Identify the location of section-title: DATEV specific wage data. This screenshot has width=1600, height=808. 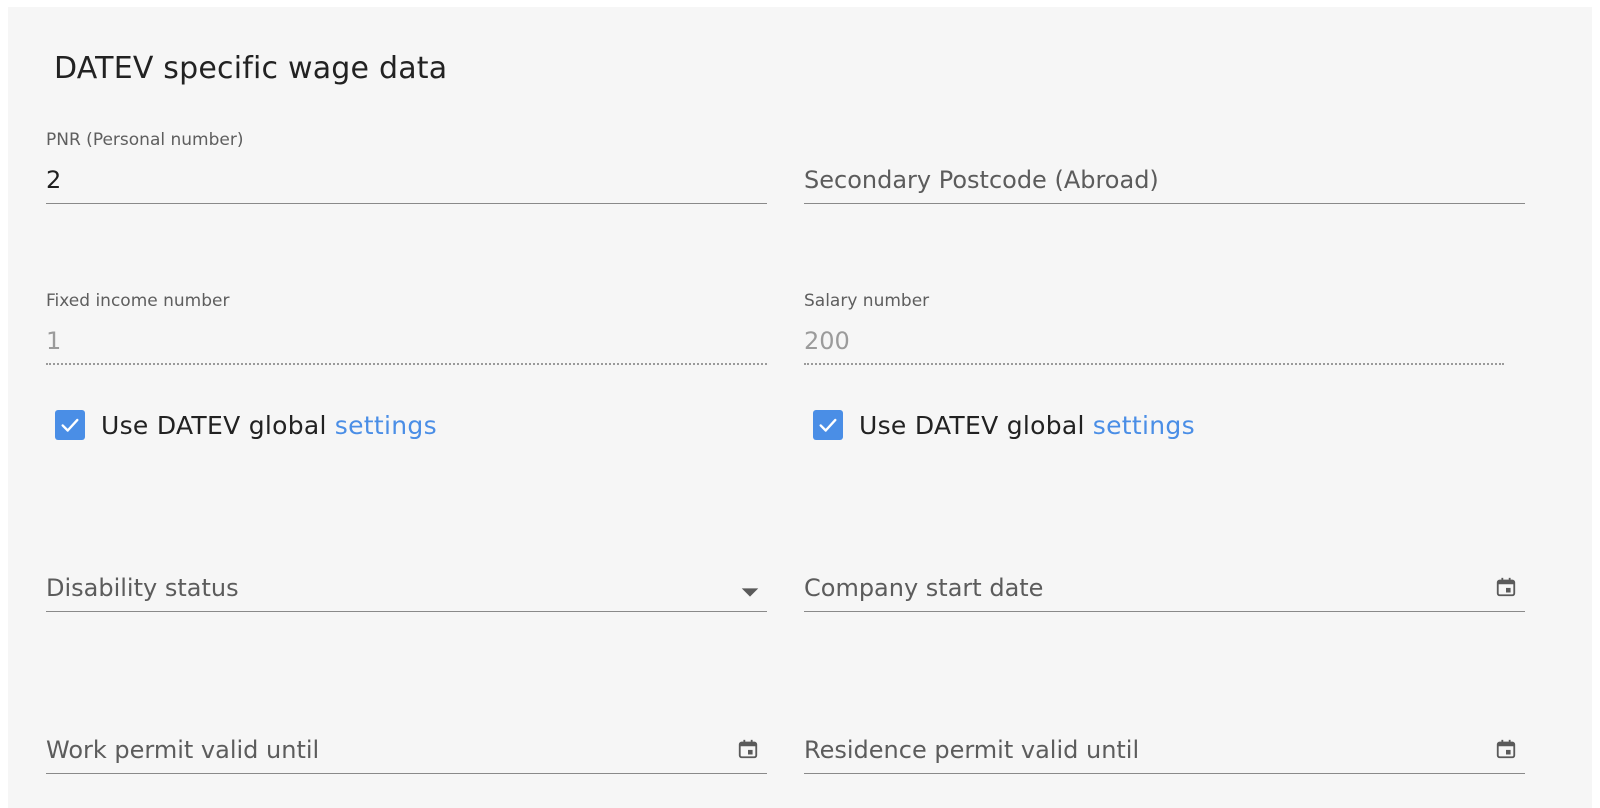
(251, 68).